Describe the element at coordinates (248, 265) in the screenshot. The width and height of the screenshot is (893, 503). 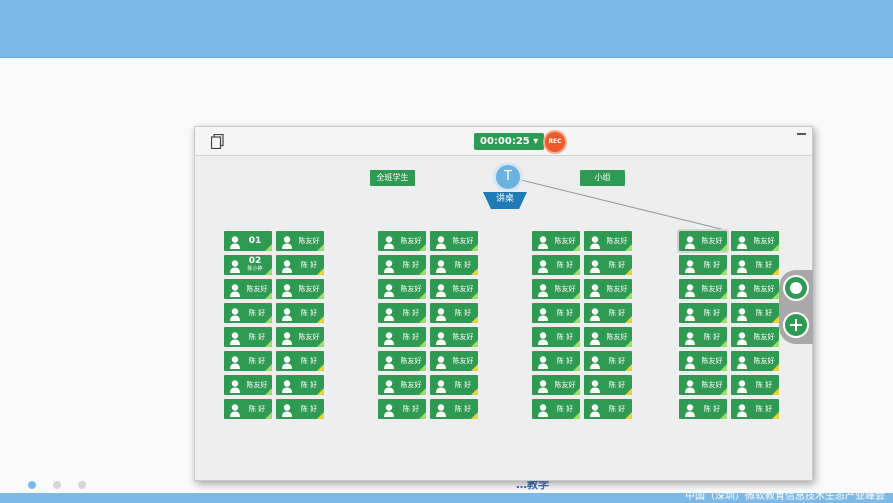
I see `student-seat: 02 陈小婷` at that location.